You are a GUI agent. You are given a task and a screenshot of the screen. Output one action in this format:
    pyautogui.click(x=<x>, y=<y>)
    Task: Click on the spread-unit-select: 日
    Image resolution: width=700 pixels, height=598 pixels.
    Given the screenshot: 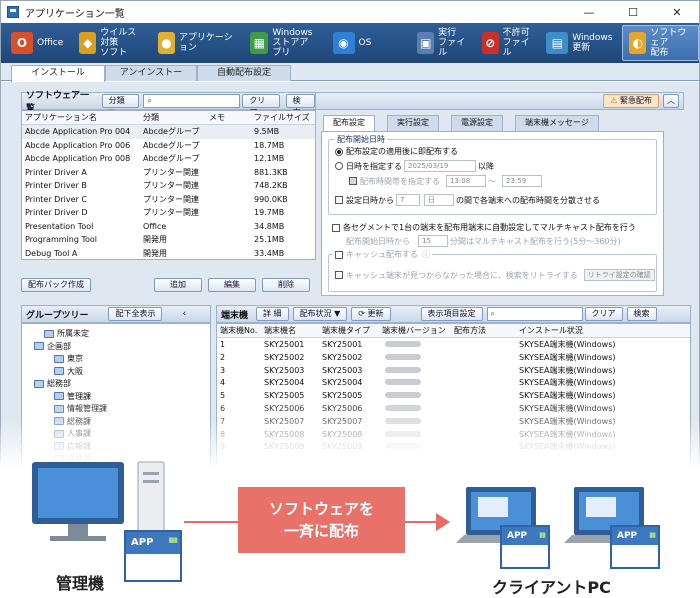 What is the action you would take?
    pyautogui.click(x=439, y=200)
    